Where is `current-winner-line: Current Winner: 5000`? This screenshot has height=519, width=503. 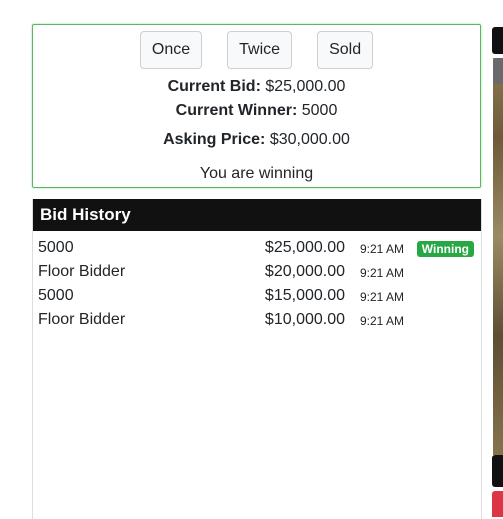 current-winner-line: Current Winner: 5000 is located at coordinates (256, 111).